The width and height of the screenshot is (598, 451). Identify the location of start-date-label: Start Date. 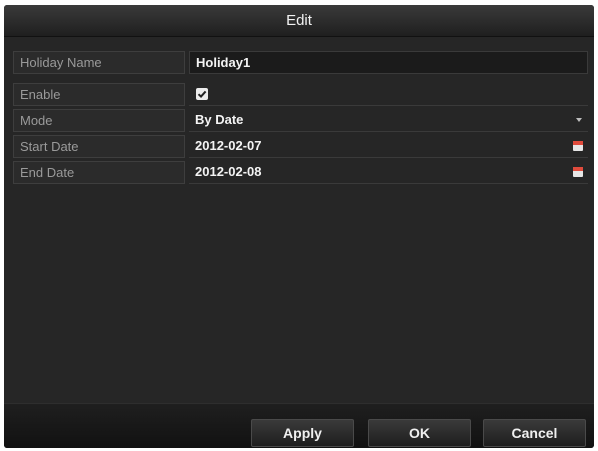
(99, 146).